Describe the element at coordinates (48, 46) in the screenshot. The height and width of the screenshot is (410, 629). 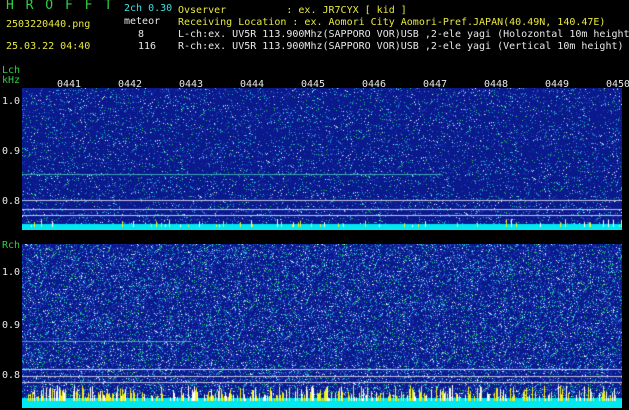
I see `capture-datetime: 25.03.22 04:40` at that location.